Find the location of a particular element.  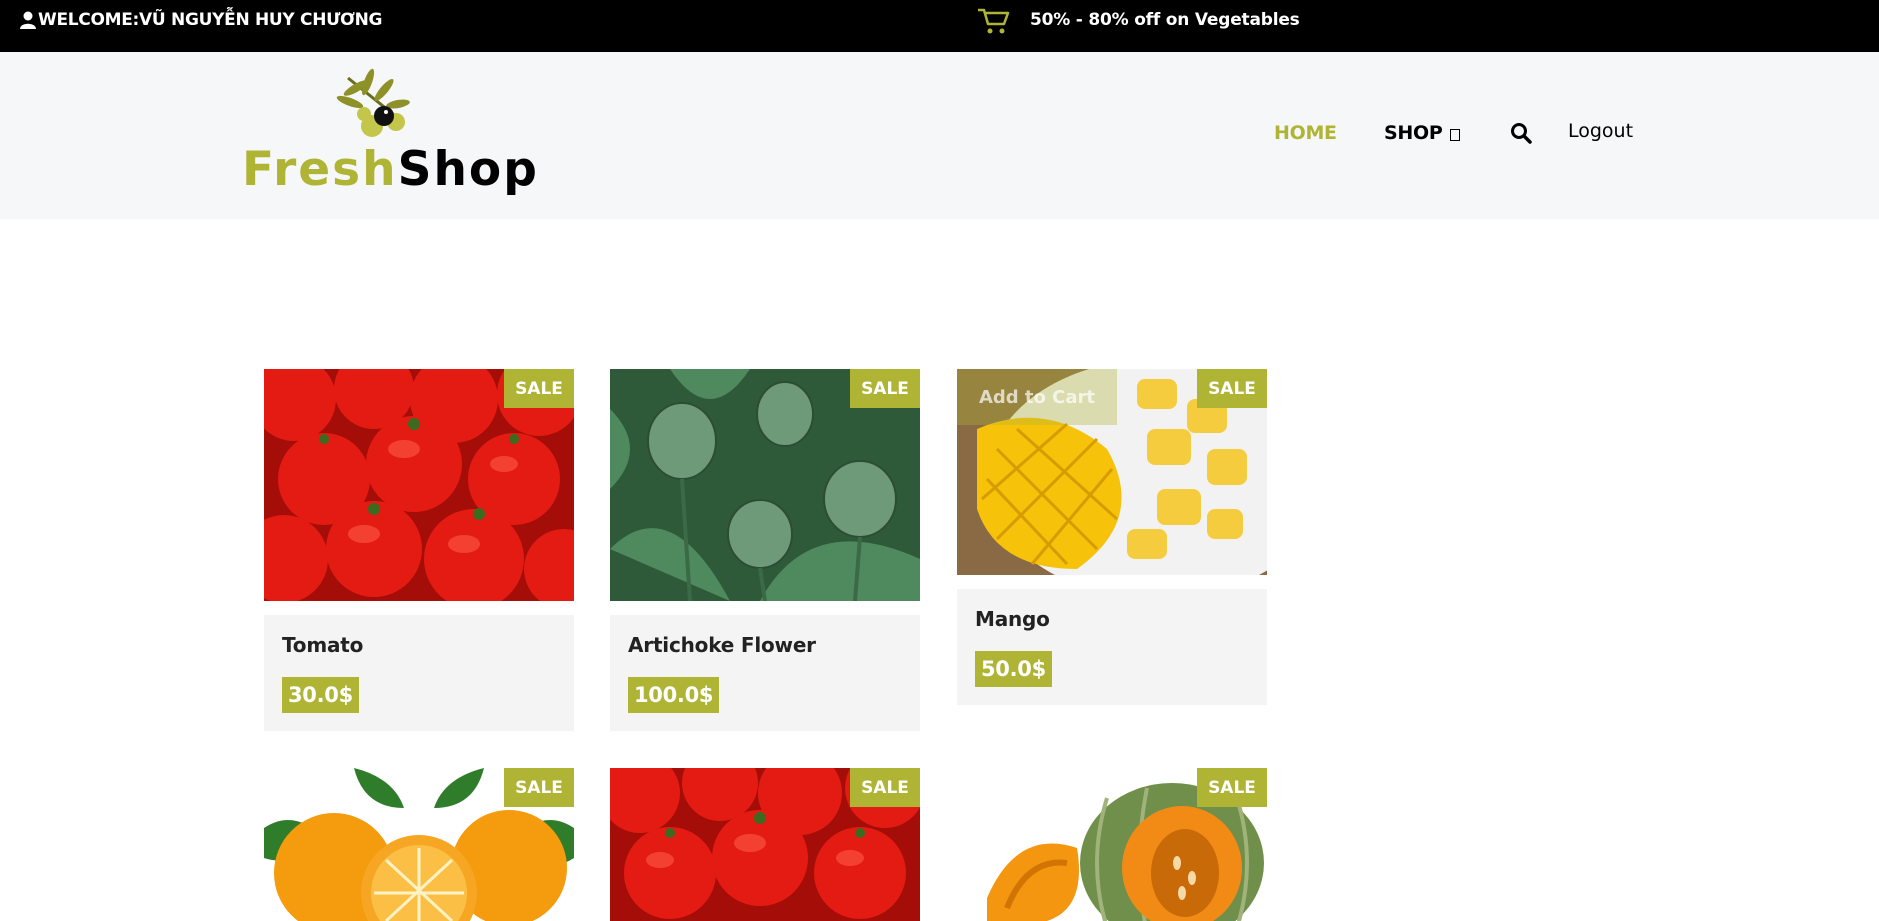

logout-link: Logout is located at coordinates (1600, 131).